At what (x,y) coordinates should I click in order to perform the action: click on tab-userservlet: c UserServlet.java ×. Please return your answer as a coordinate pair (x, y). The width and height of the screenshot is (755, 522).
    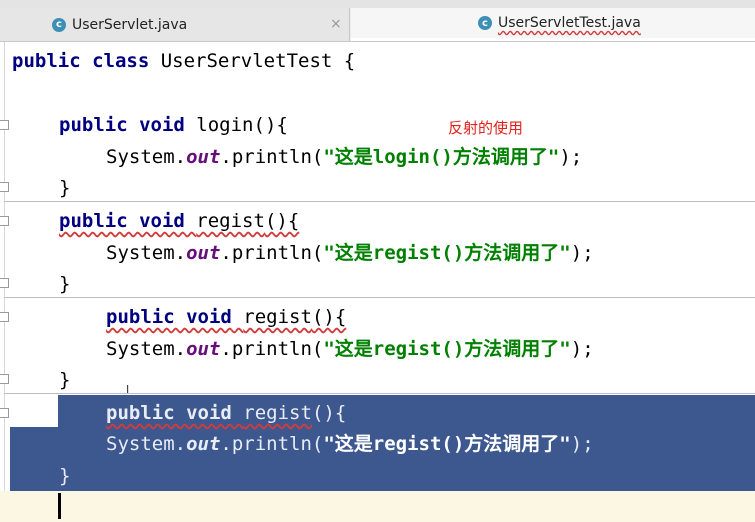
    Looking at the image, I should click on (175, 24).